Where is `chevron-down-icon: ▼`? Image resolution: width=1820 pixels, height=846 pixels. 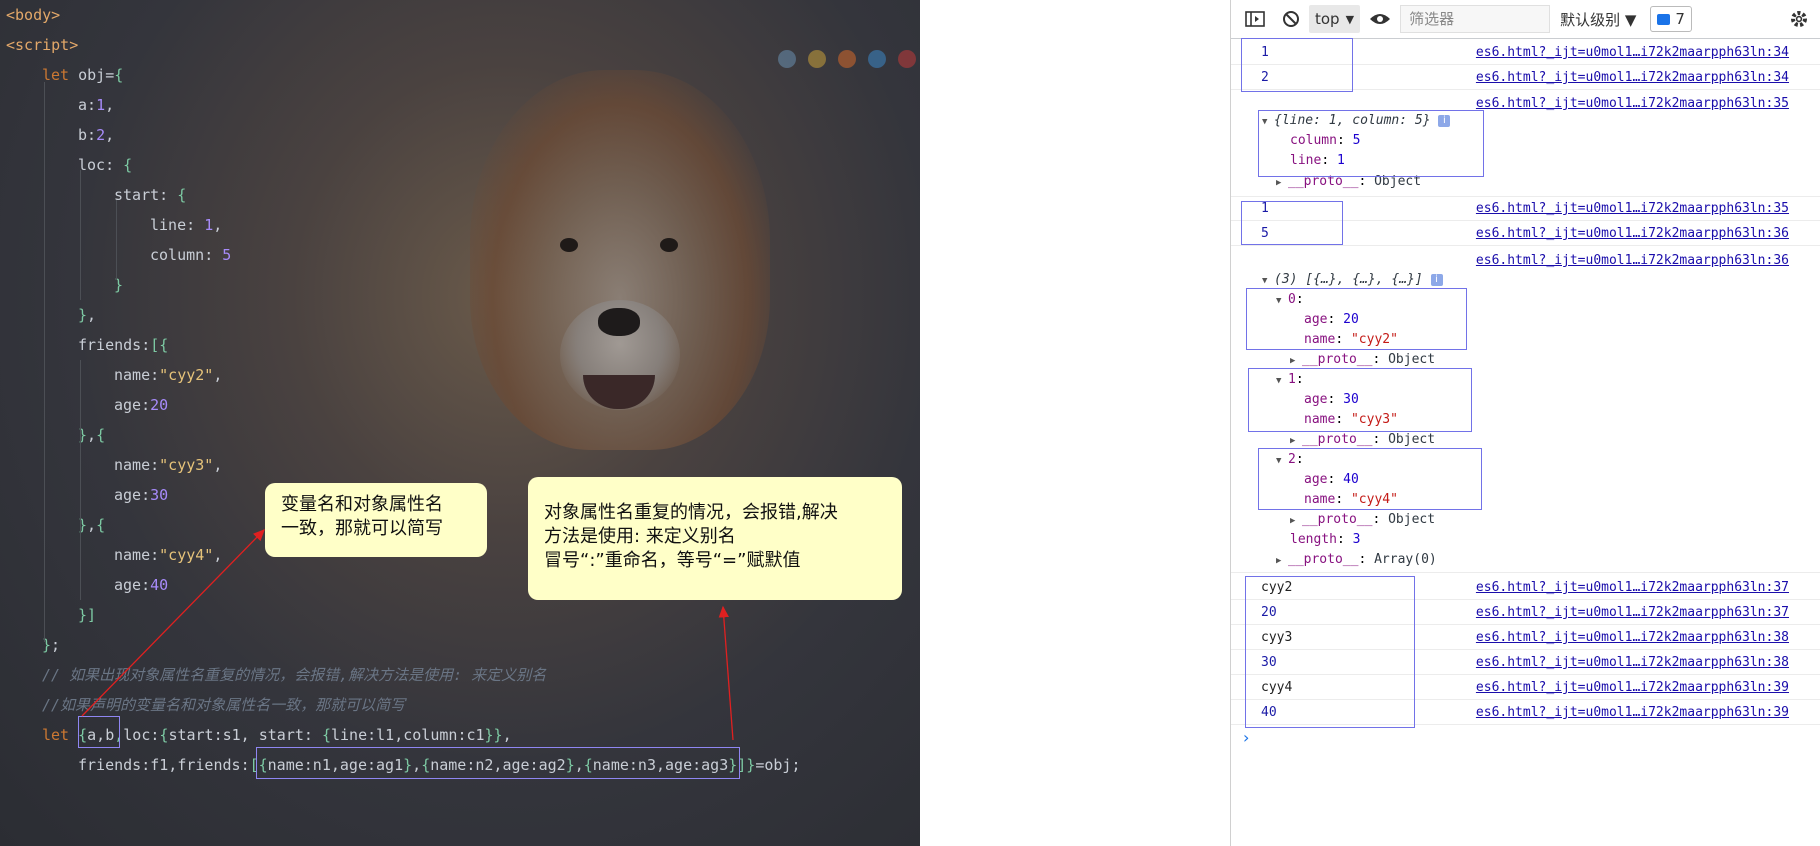
chevron-down-icon: ▼ is located at coordinates (1350, 19).